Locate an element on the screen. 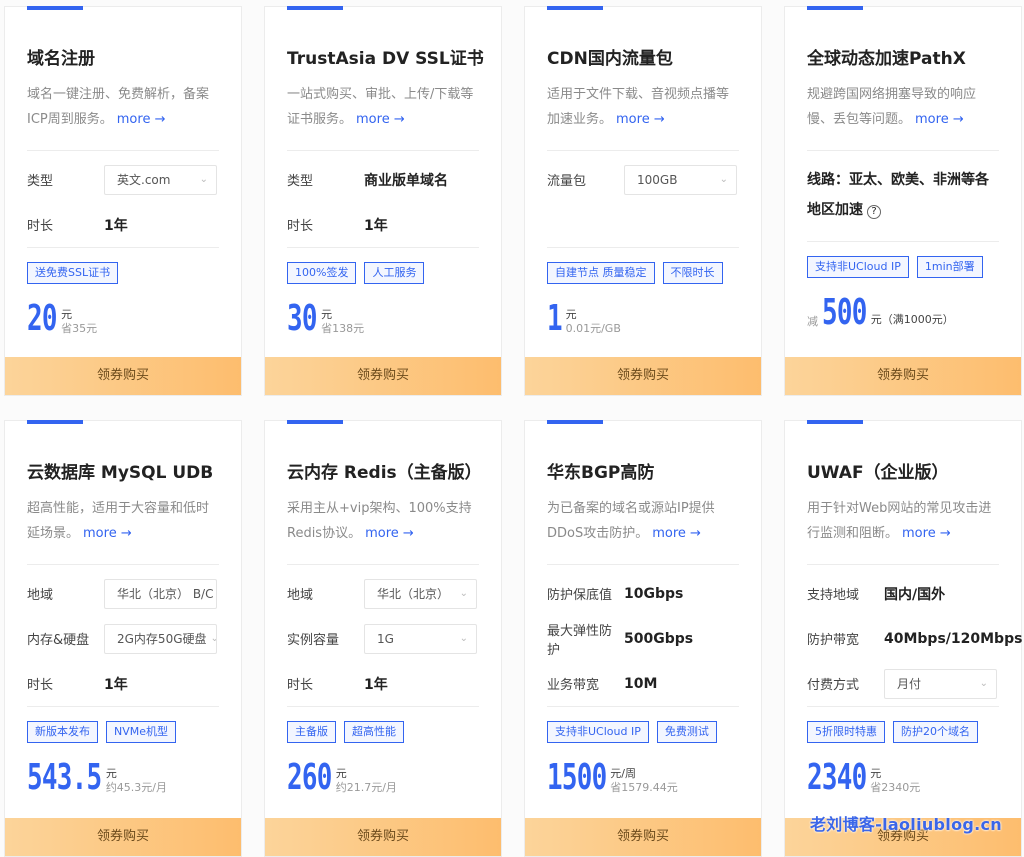 This screenshot has height=857, width=1024. tag-list: 支持非UCloud IP 1min部署 is located at coordinates (903, 267).